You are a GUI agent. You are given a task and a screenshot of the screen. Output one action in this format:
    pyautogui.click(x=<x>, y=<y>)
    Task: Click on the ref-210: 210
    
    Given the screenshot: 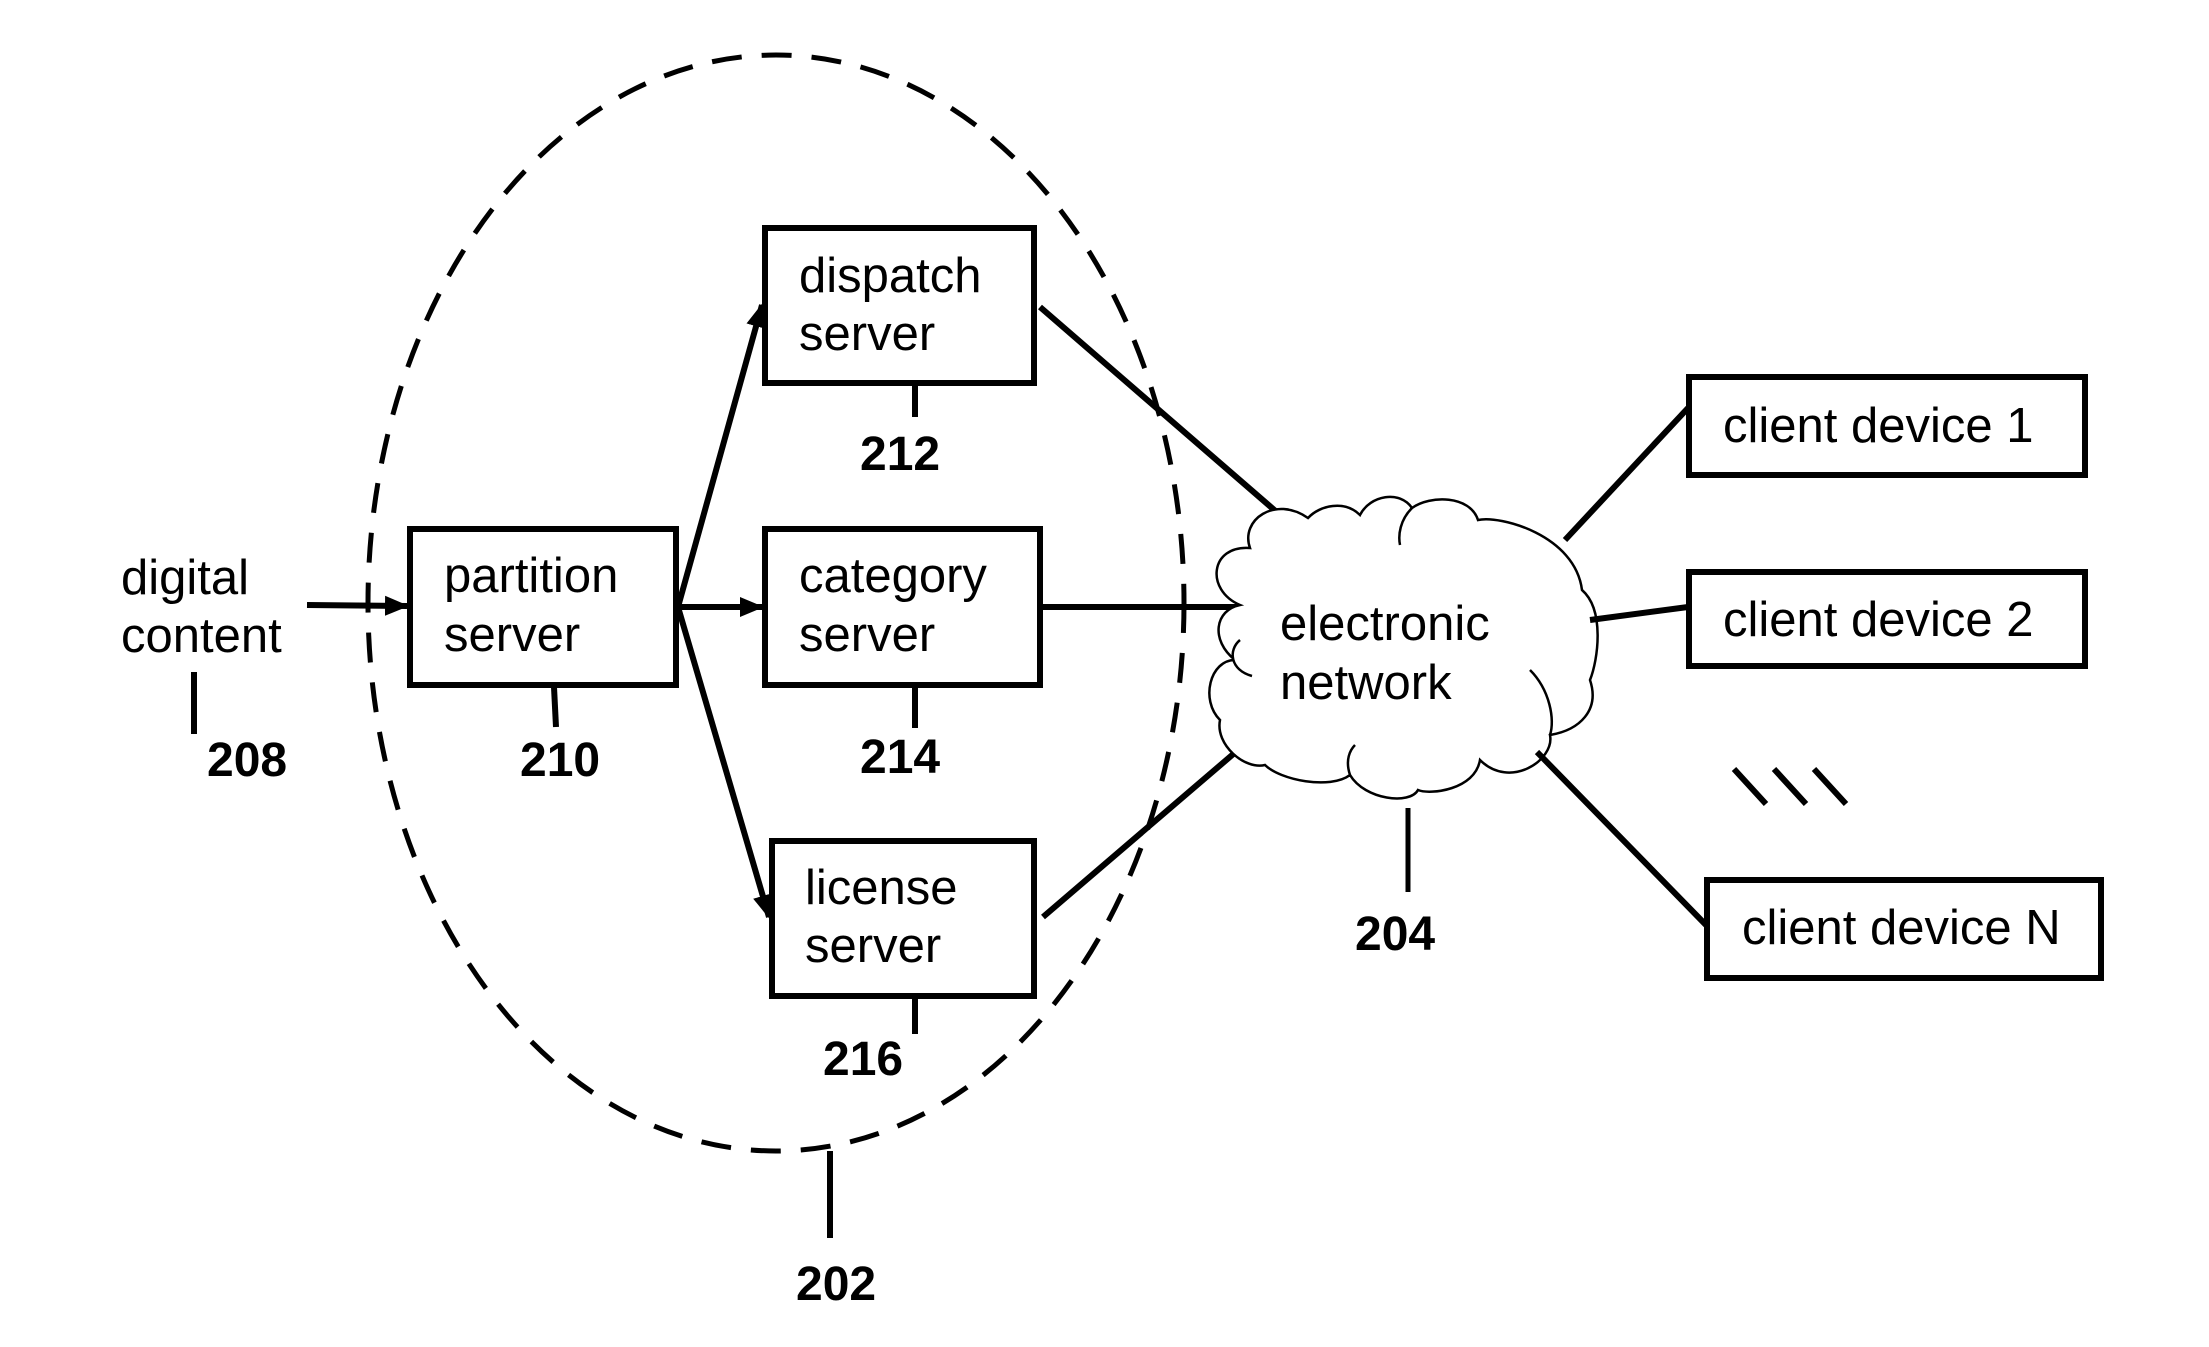 What is the action you would take?
    pyautogui.click(x=560, y=760)
    